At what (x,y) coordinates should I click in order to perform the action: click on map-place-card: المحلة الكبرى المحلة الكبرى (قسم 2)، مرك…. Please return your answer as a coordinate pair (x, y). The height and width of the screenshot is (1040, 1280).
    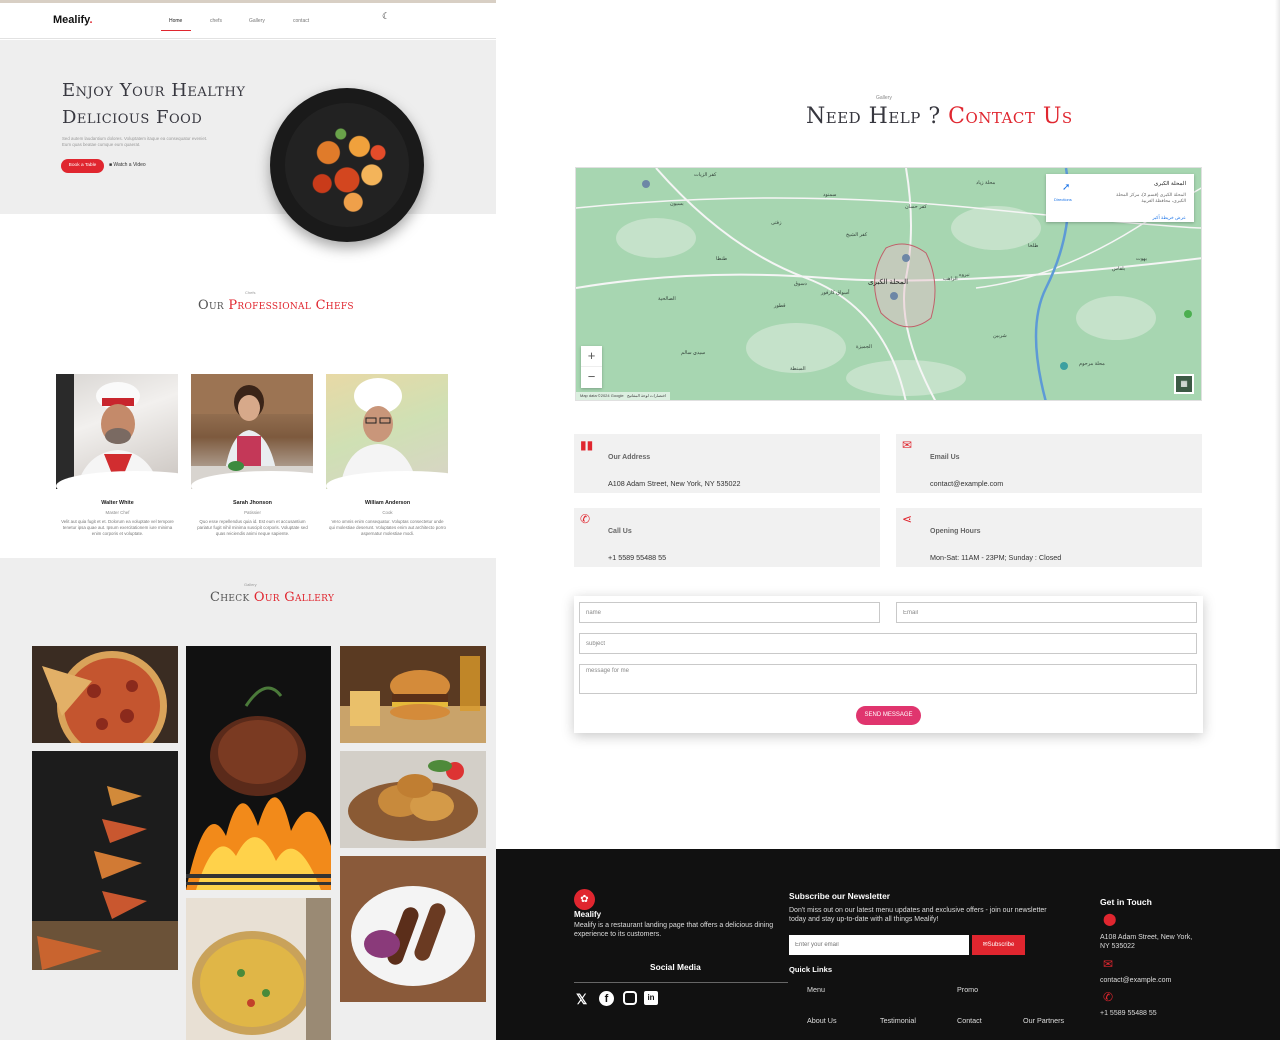
    Looking at the image, I should click on (1120, 198).